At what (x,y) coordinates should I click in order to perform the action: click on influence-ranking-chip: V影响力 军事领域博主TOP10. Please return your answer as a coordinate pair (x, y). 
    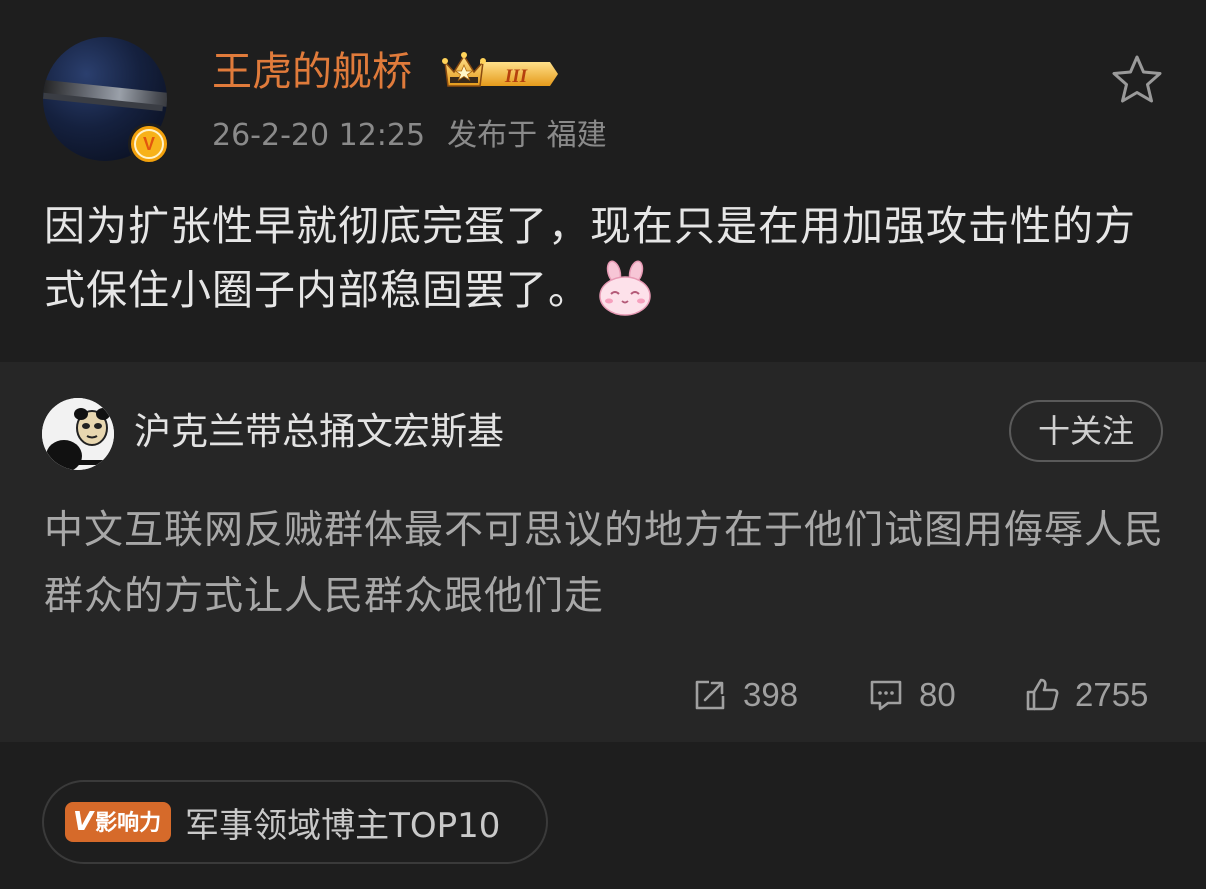
    Looking at the image, I should click on (295, 822).